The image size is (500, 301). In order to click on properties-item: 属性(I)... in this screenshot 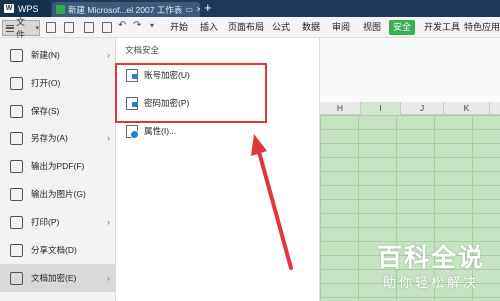, I will do `click(151, 131)`.